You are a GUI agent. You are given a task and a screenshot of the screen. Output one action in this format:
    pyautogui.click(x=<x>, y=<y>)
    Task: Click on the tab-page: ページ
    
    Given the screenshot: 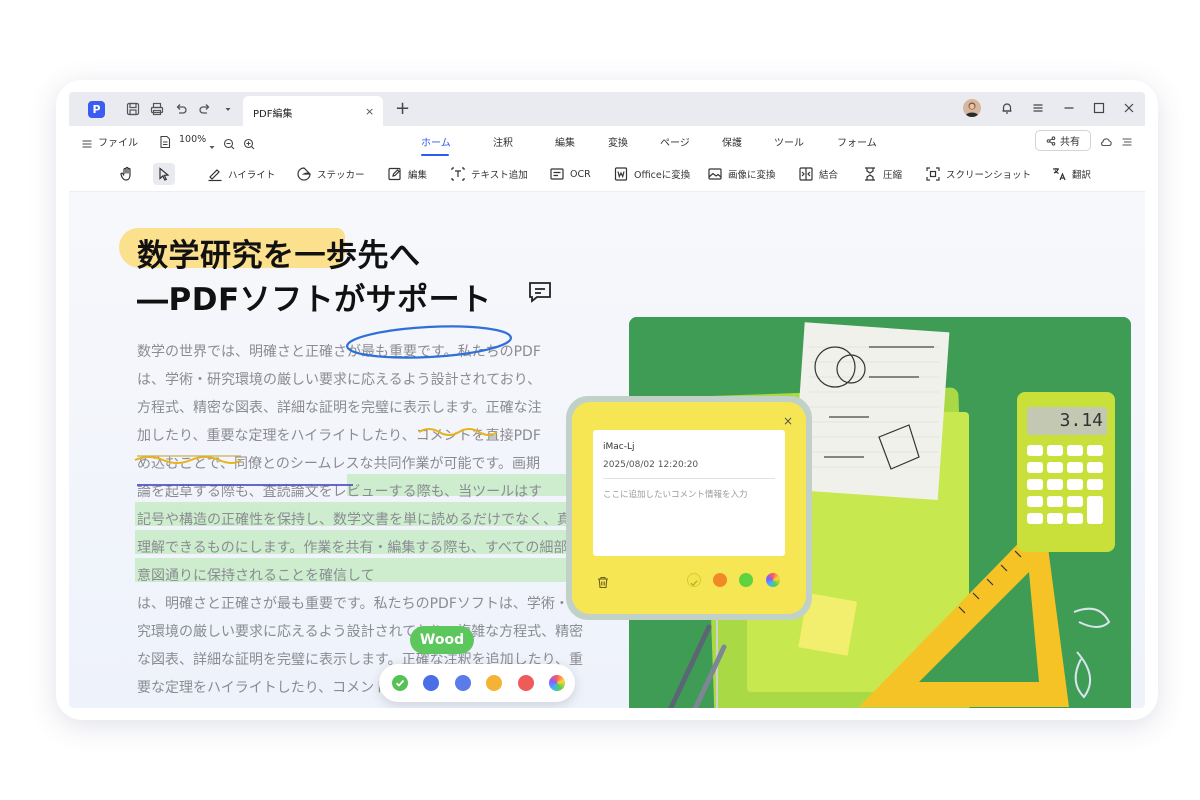 What is the action you would take?
    pyautogui.click(x=675, y=141)
    